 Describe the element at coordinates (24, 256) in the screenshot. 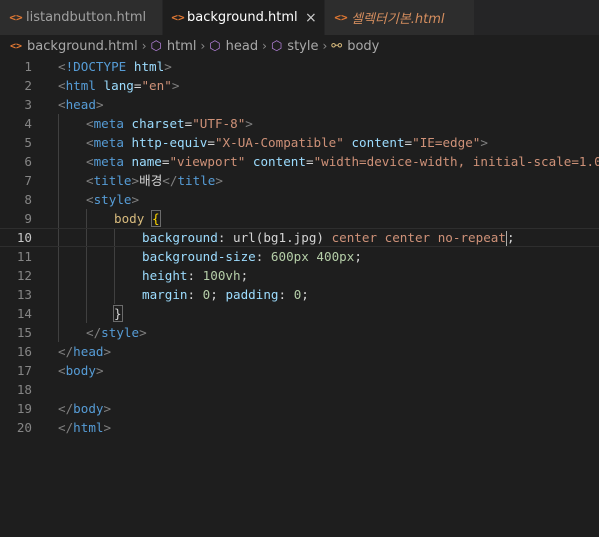

I see `line-number: 11` at that location.